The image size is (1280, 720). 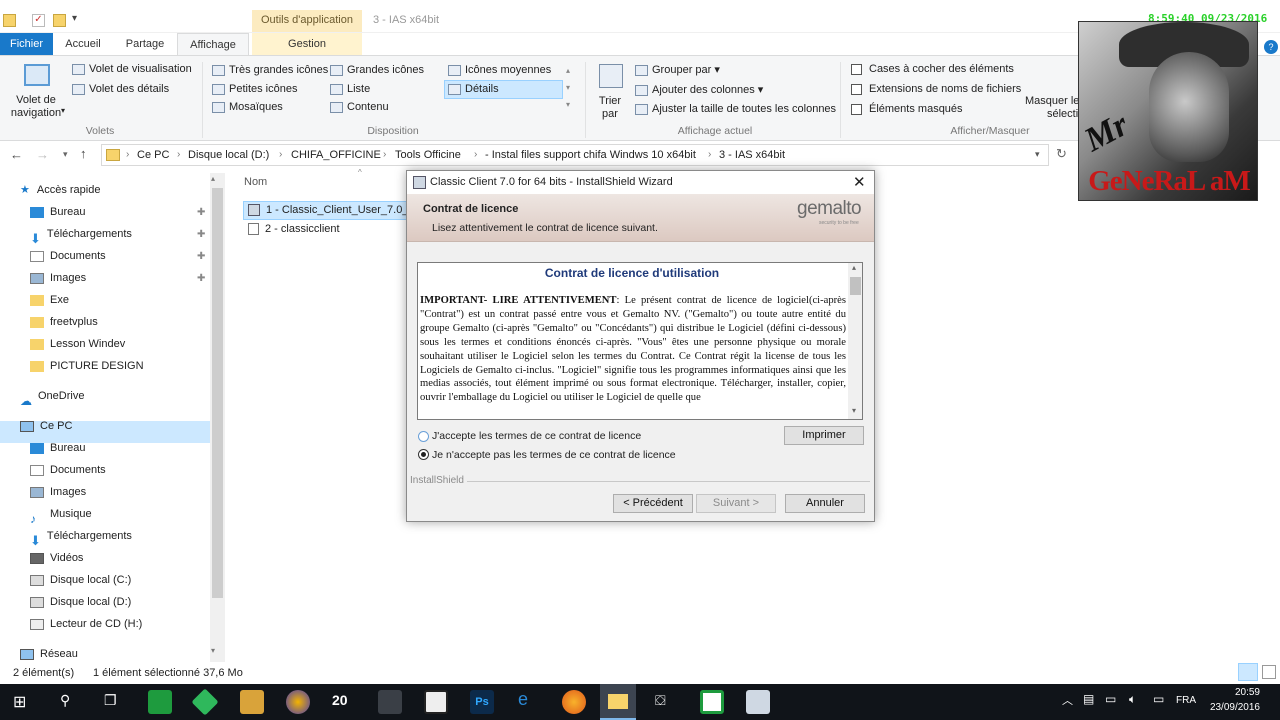 What do you see at coordinates (60, 190) in the screenshot?
I see `nav-item-quick-access: ★ Accès rapide` at bounding box center [60, 190].